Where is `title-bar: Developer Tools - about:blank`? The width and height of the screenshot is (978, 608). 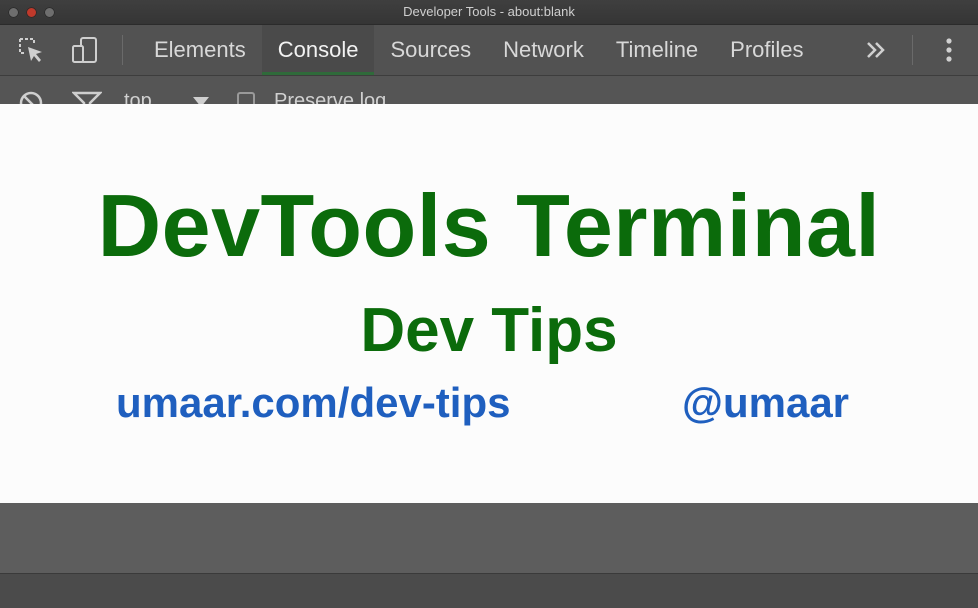 title-bar: Developer Tools - about:blank is located at coordinates (489, 12).